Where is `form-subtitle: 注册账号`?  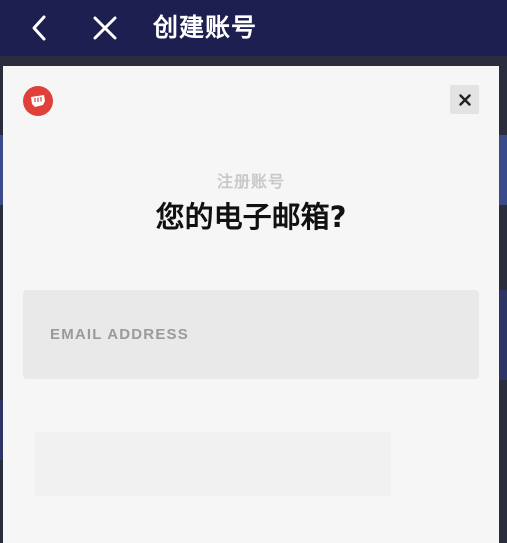 form-subtitle: 注册账号 is located at coordinates (250, 181).